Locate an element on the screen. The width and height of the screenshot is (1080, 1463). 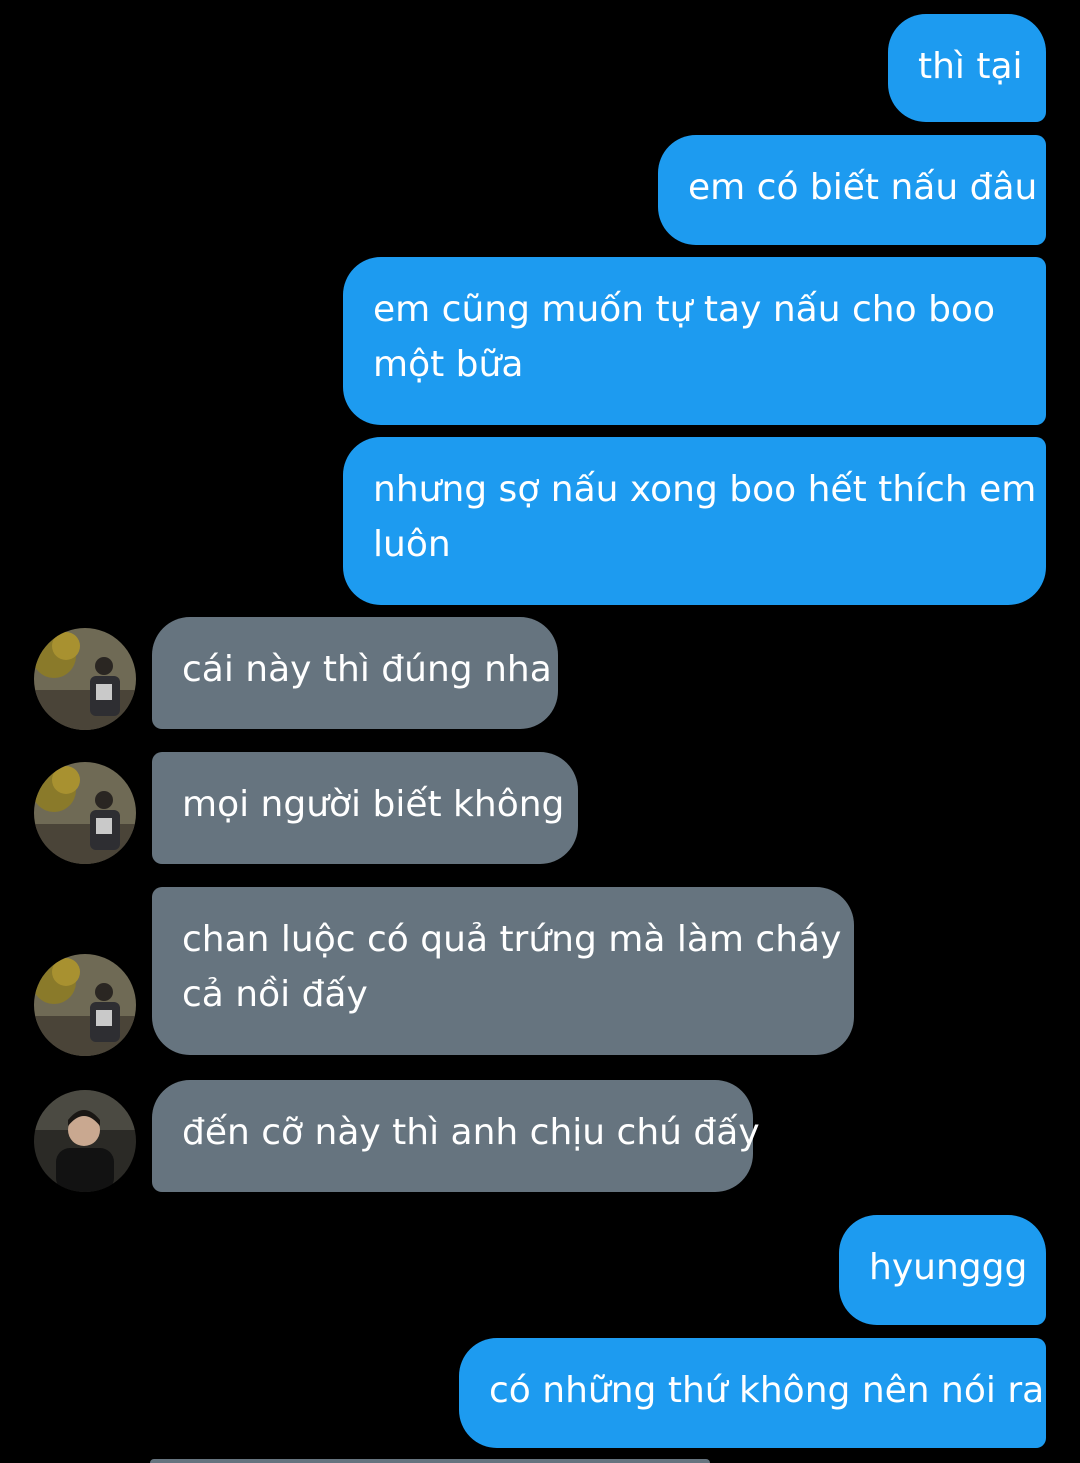
message-bubble-sent: nhưng sợ nấu xong boo hết thích em luôn is located at coordinates (694, 521).